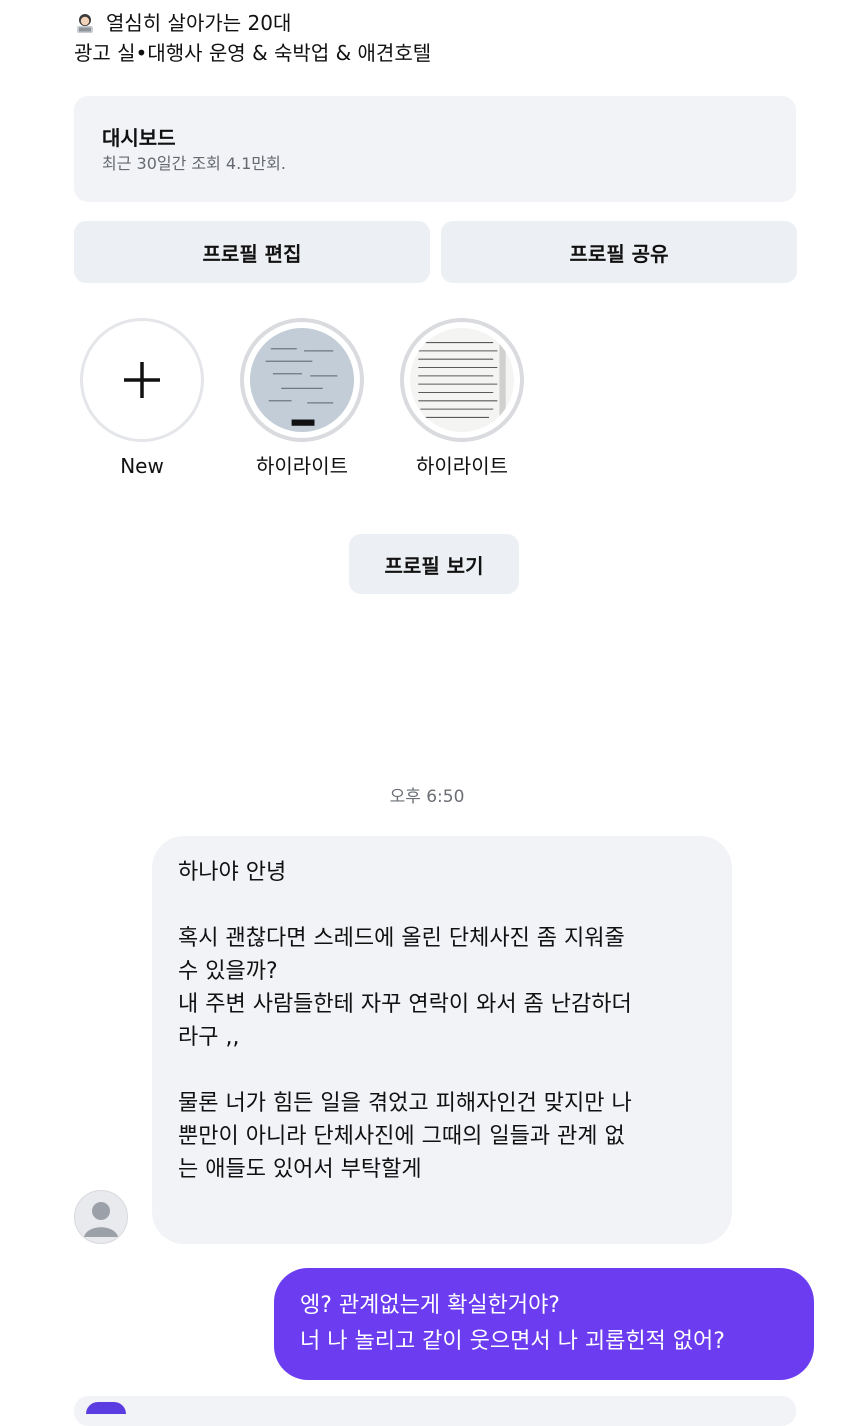 This screenshot has height=1426, width=854. What do you see at coordinates (300, 1169) in the screenshot?
I see `message-line: 는 애들도 있어서 부탁할게` at bounding box center [300, 1169].